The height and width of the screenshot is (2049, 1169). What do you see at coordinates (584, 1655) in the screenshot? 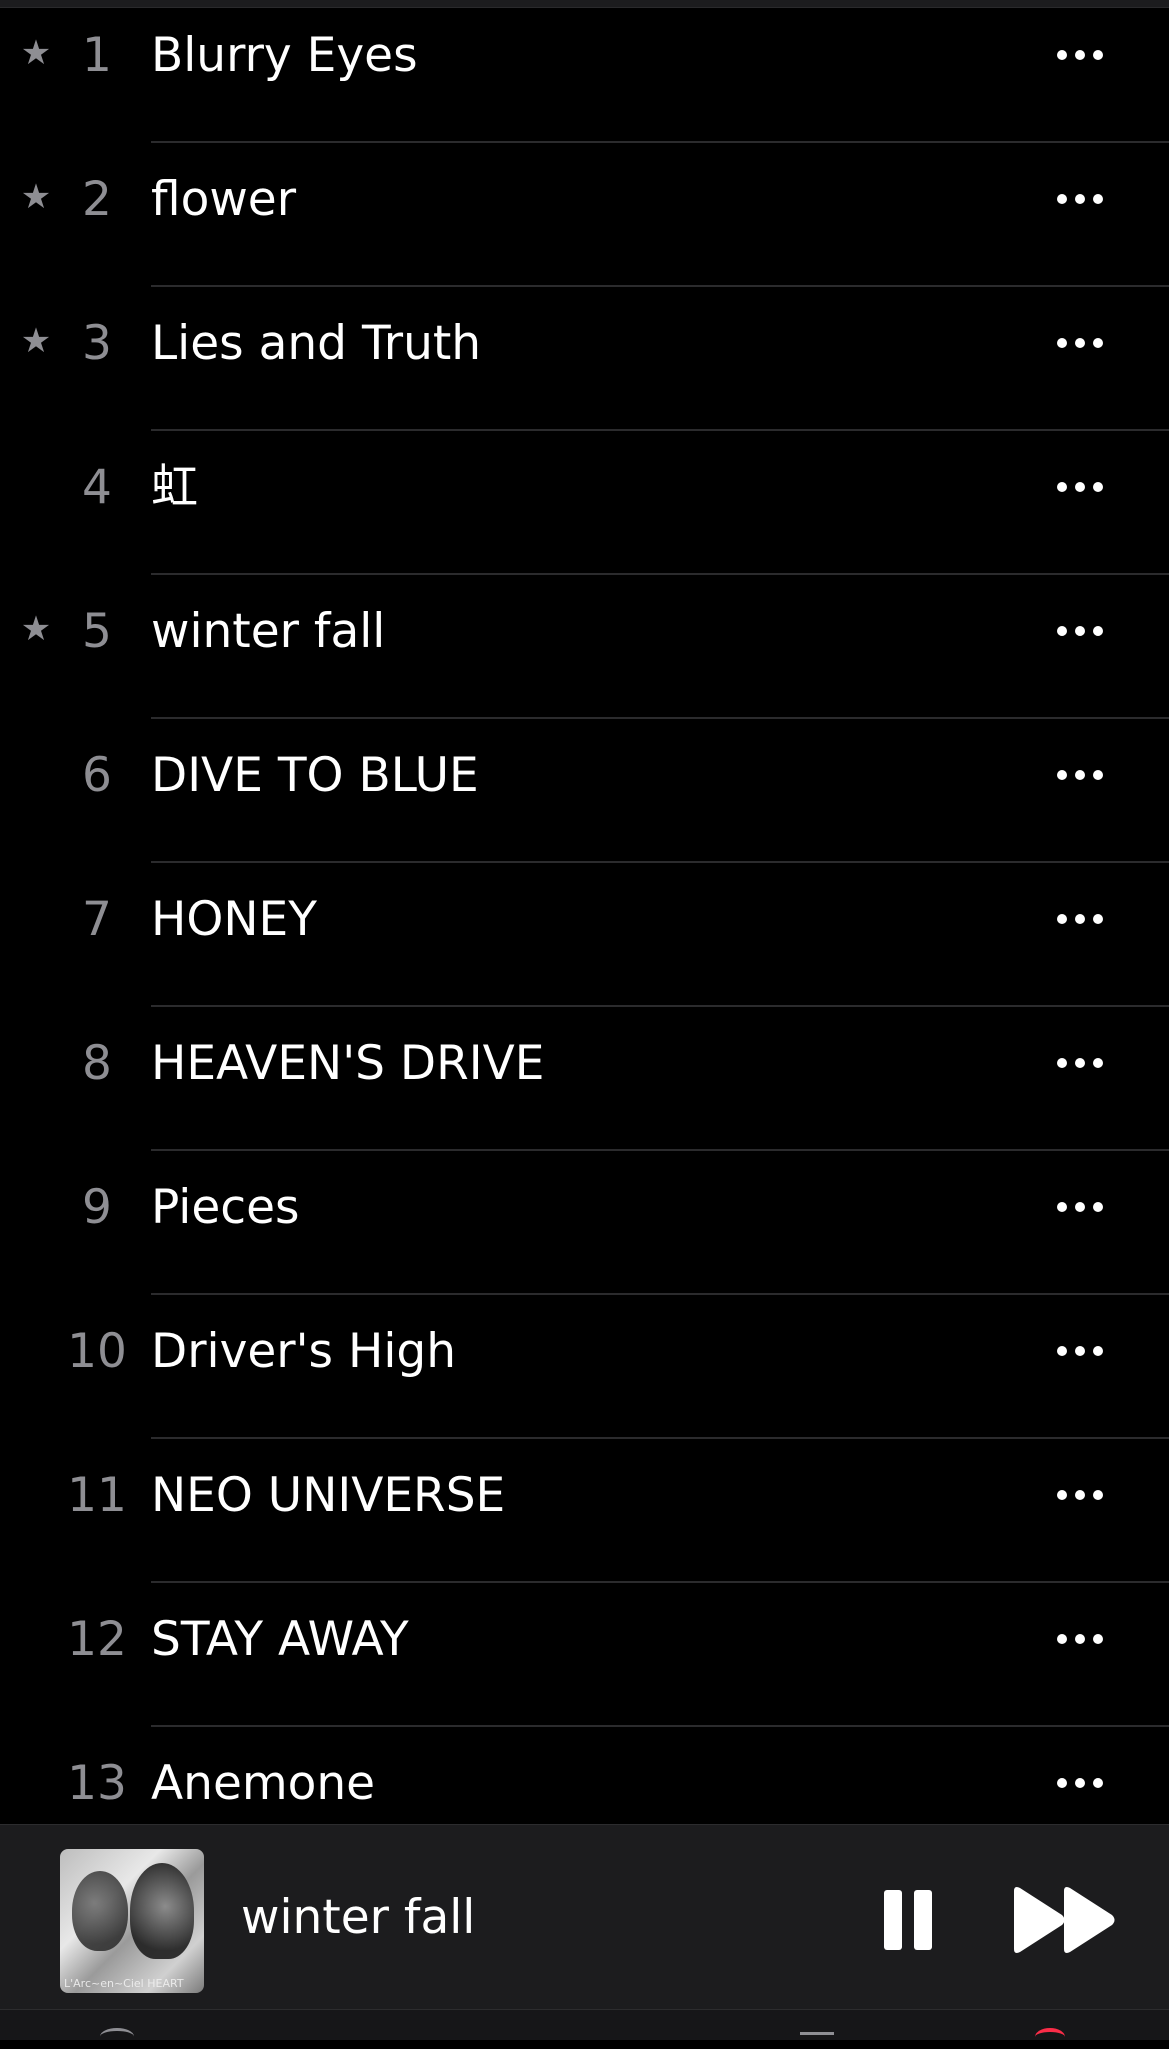
I see `track-row: 12 STAY AWAY` at bounding box center [584, 1655].